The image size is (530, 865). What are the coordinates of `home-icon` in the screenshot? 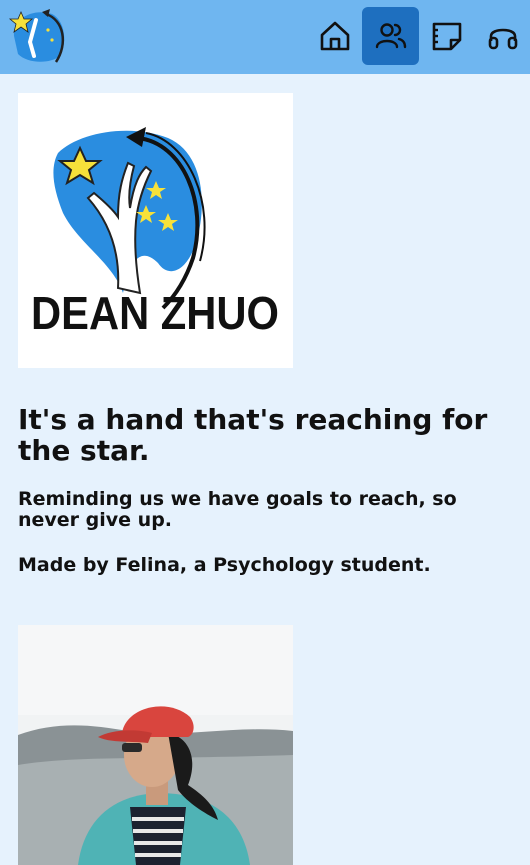 It's located at (334, 36).